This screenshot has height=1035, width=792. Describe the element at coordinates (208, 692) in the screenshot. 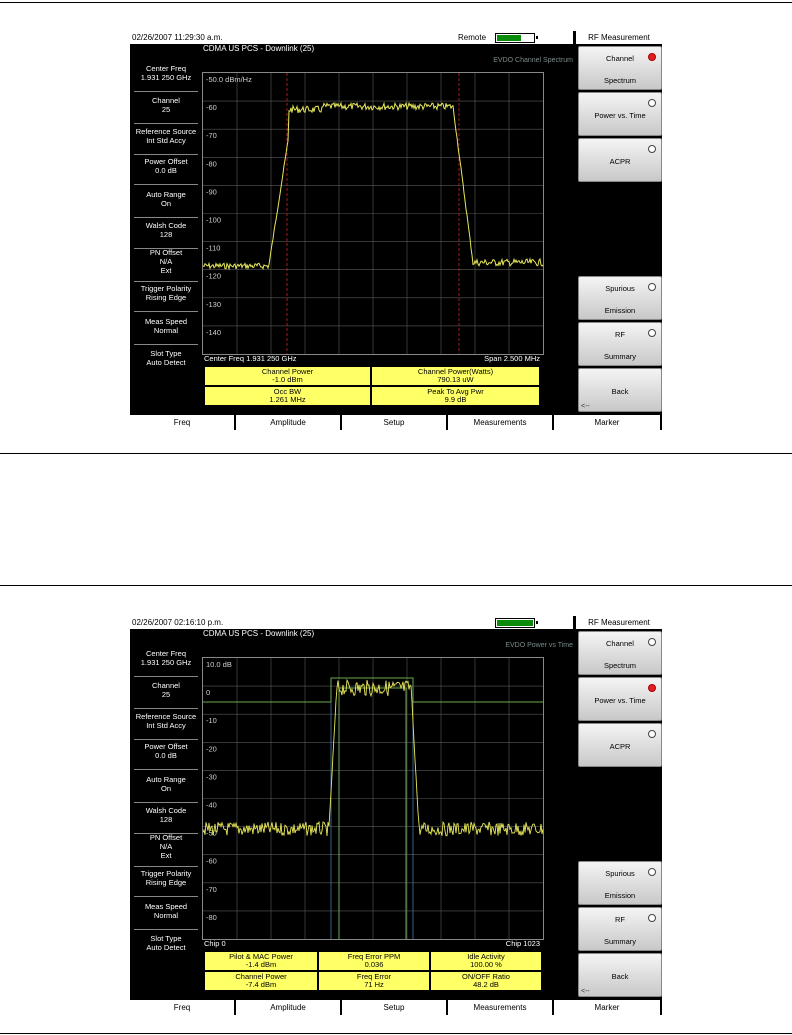

I see `y-tick-label: 0` at that location.